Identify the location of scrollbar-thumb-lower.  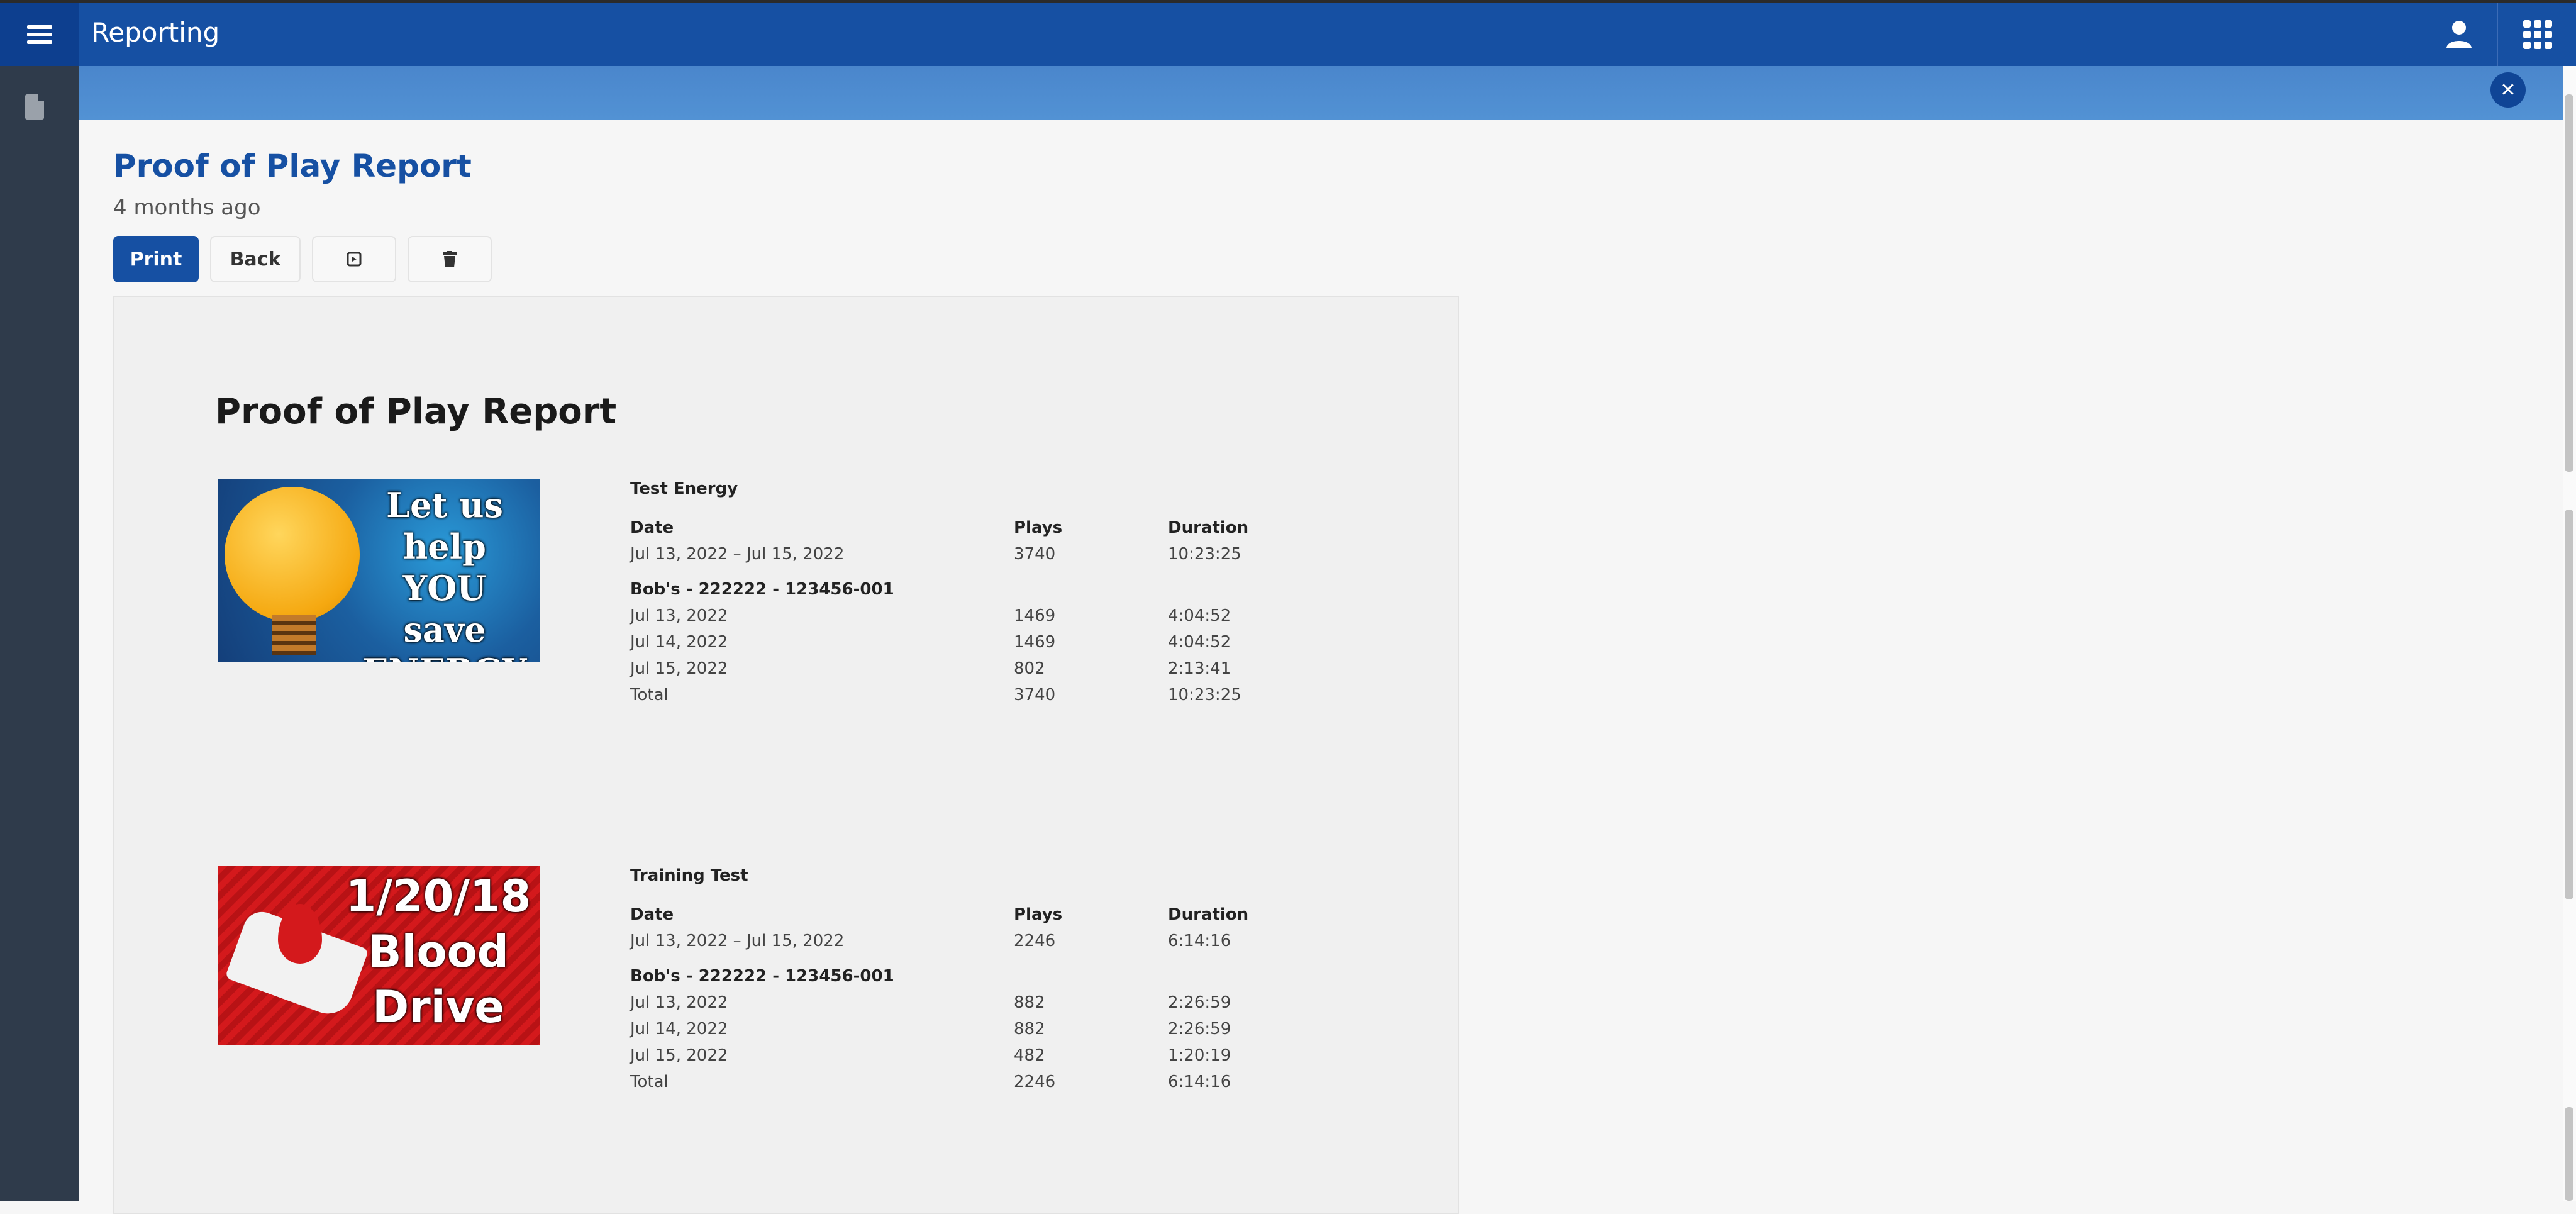
(2569, 1154).